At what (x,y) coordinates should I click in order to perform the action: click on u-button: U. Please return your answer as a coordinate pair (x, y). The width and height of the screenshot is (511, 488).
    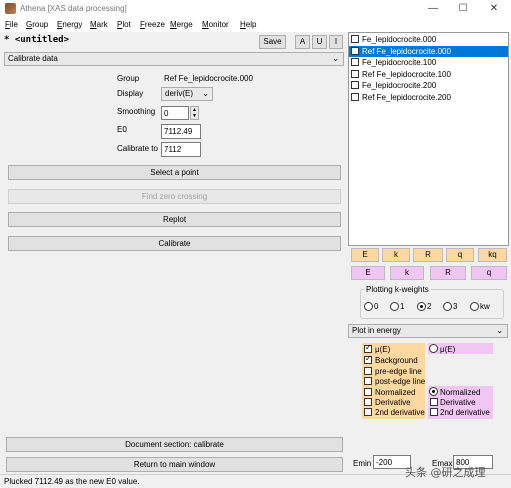
    Looking at the image, I should click on (319, 42).